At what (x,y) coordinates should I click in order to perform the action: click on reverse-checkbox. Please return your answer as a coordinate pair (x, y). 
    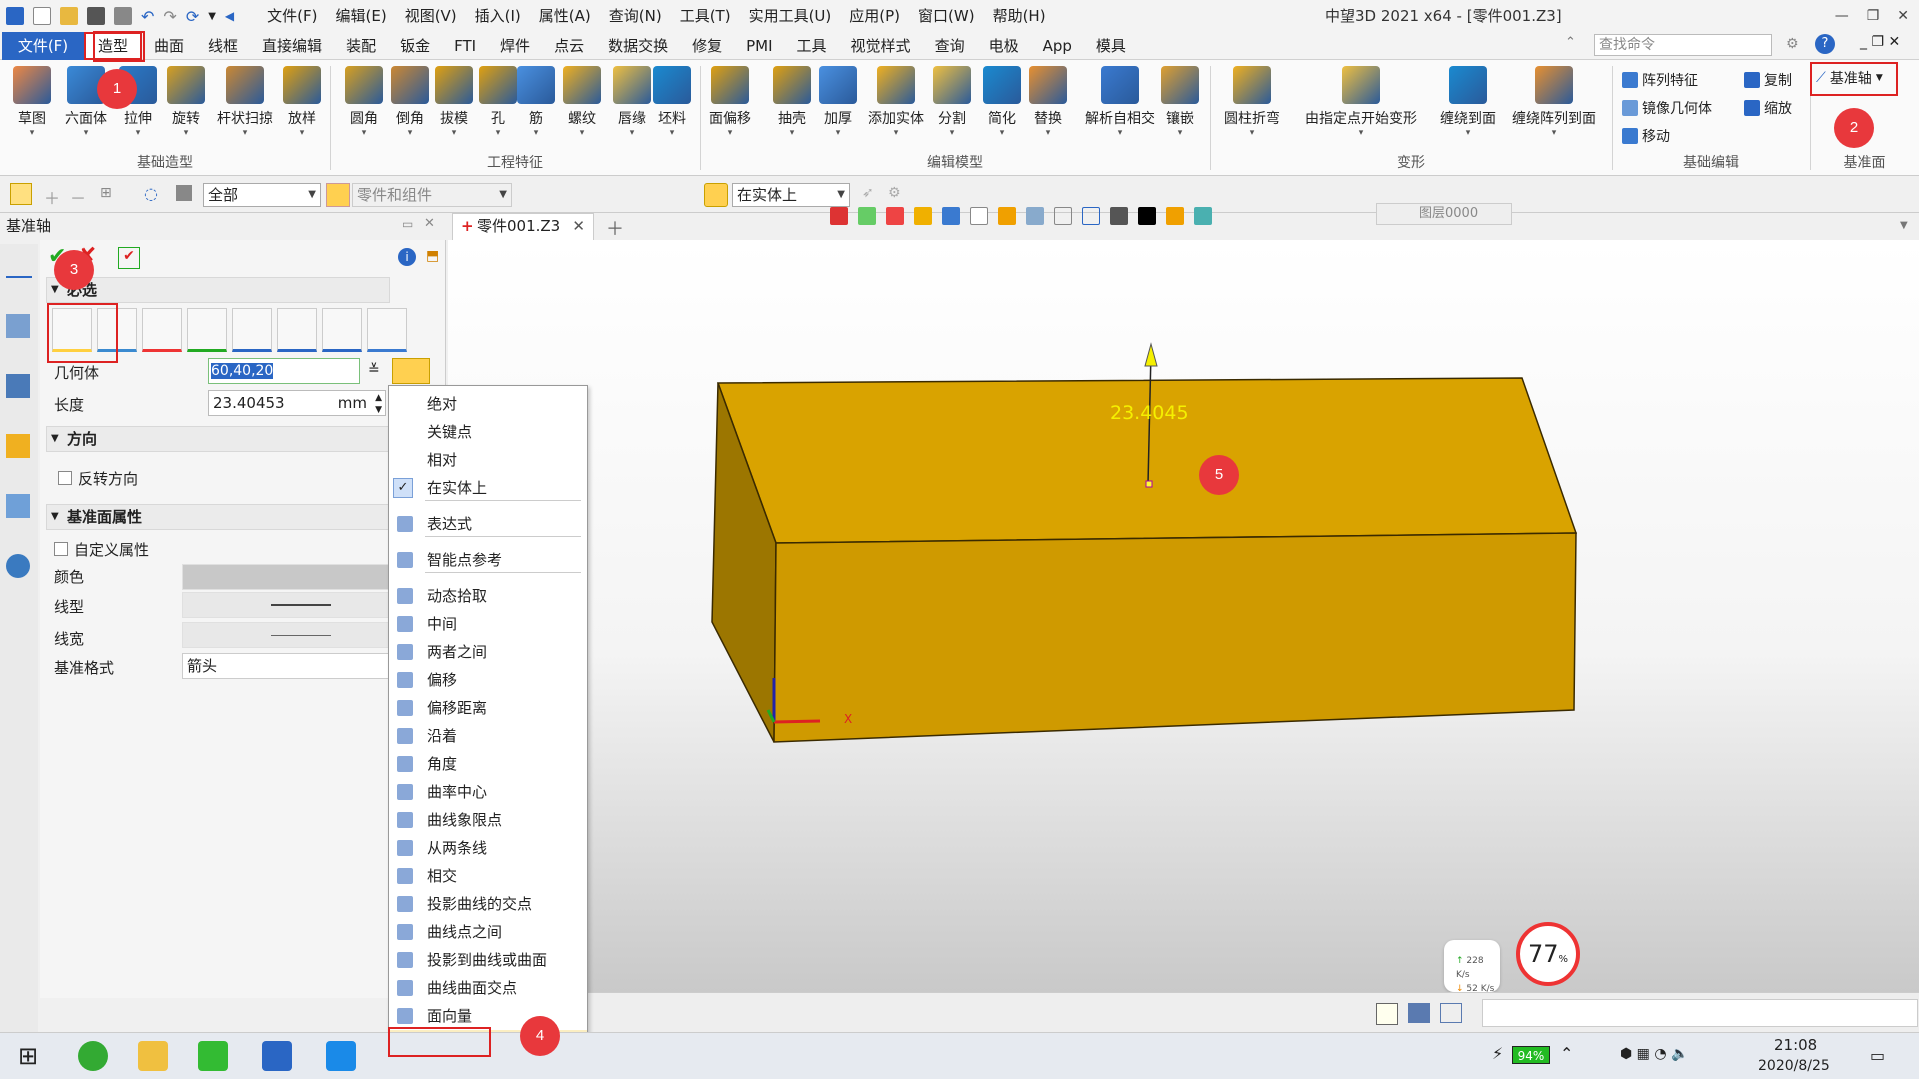
    Looking at the image, I should click on (65, 478).